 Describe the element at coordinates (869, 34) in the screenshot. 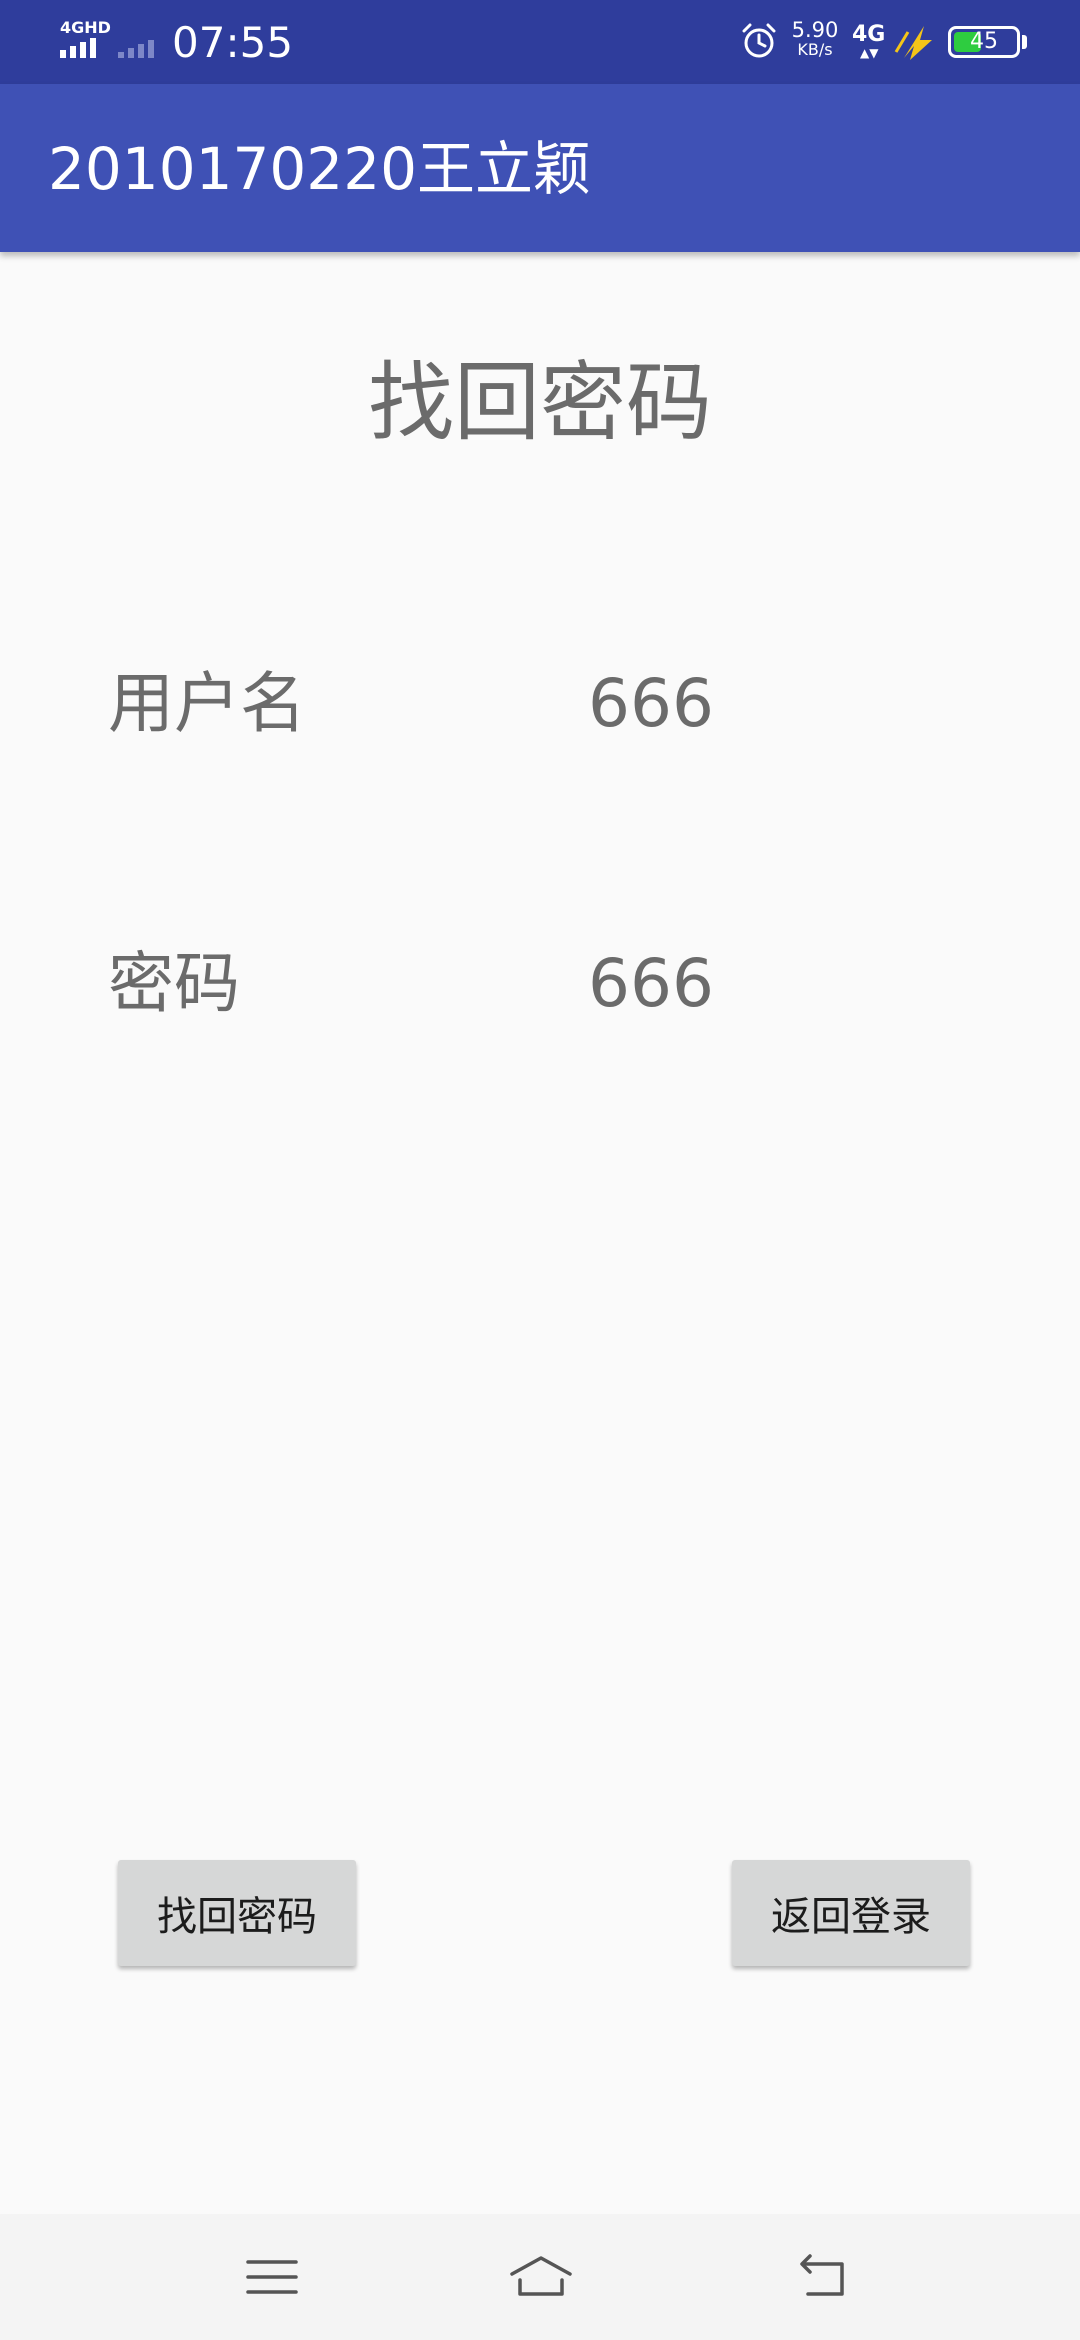

I see `data-network-label: 4G` at that location.